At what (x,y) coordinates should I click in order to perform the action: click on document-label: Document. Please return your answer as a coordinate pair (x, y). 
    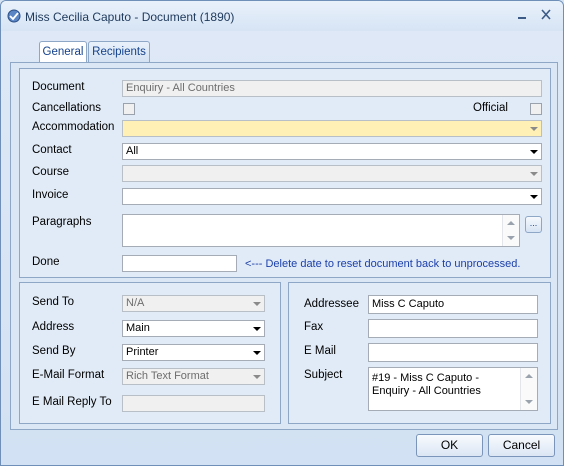
    Looking at the image, I should click on (58, 87).